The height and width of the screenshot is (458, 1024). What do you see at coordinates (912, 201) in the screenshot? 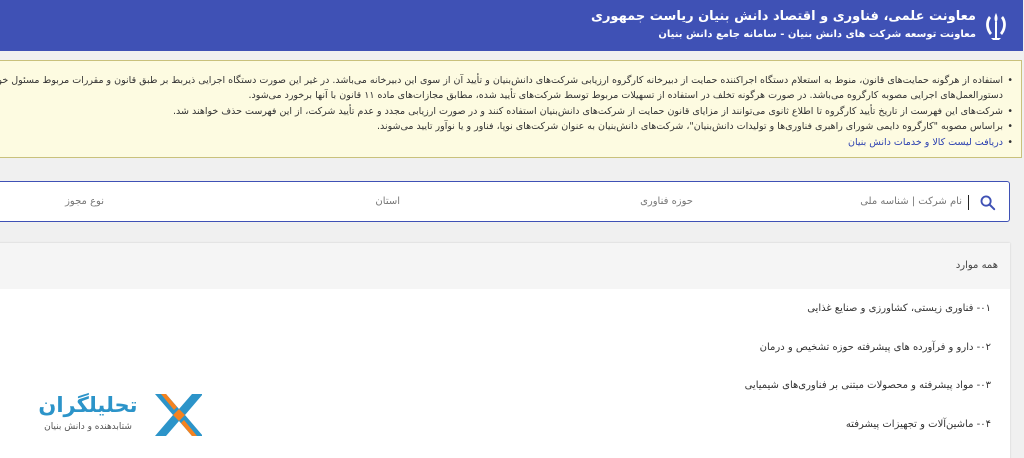
I see `search-input: نام شرکت | شناسه ملی` at bounding box center [912, 201].